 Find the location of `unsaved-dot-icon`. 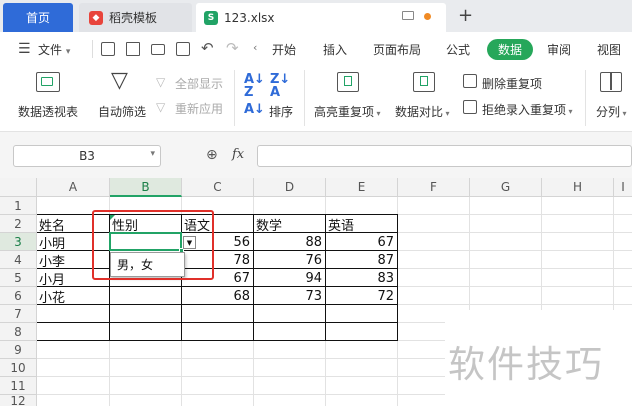

unsaved-dot-icon is located at coordinates (427, 16).